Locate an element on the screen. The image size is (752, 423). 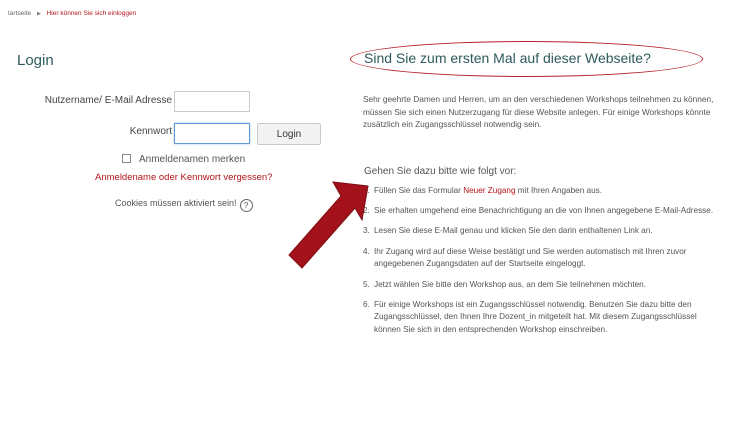
step-number: 3. is located at coordinates (366, 231).